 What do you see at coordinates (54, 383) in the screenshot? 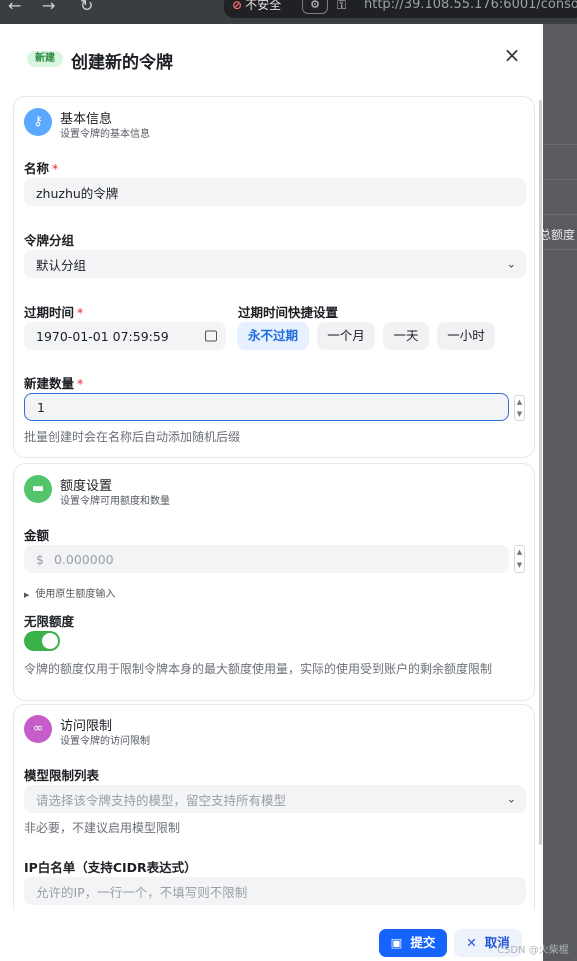
I see `count-label: 新建数量 *` at bounding box center [54, 383].